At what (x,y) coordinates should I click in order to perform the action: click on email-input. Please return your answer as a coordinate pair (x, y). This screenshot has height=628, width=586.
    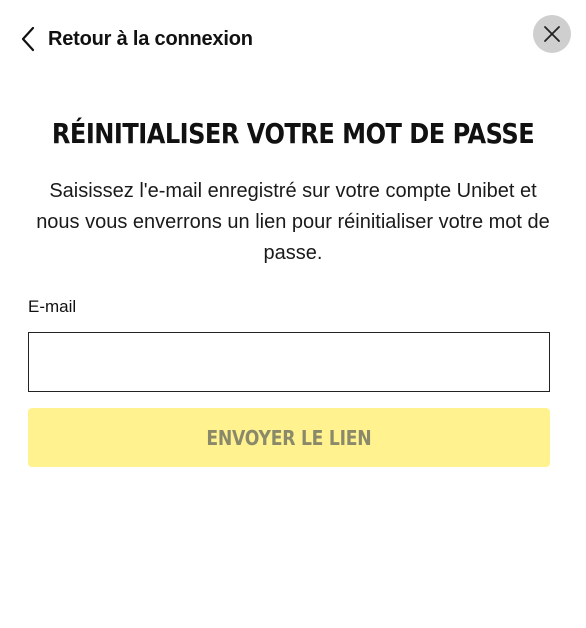
    Looking at the image, I should click on (289, 362).